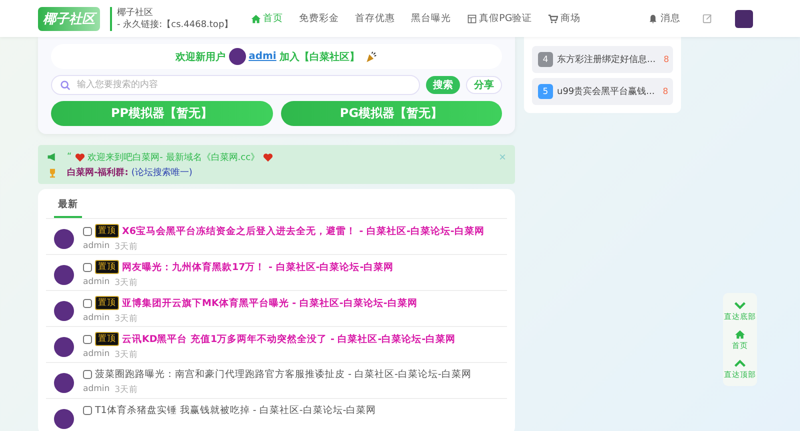  I want to click on nav-link: 首页, so click(267, 18).